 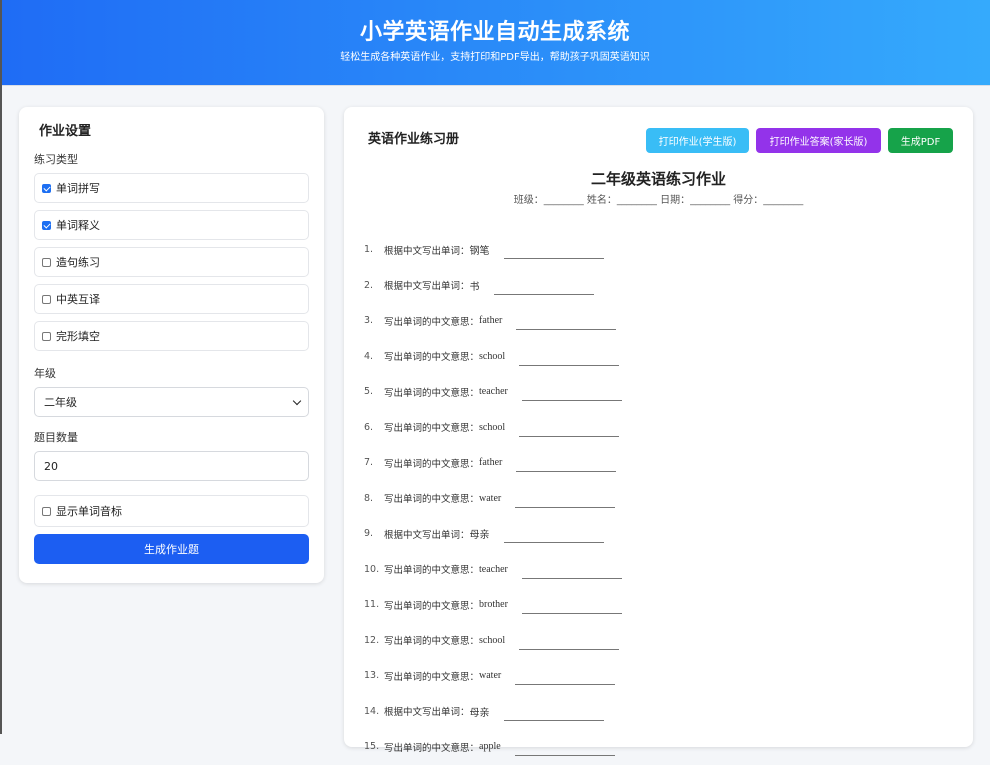 What do you see at coordinates (369, 250) in the screenshot?
I see `question-number: 1.` at bounding box center [369, 250].